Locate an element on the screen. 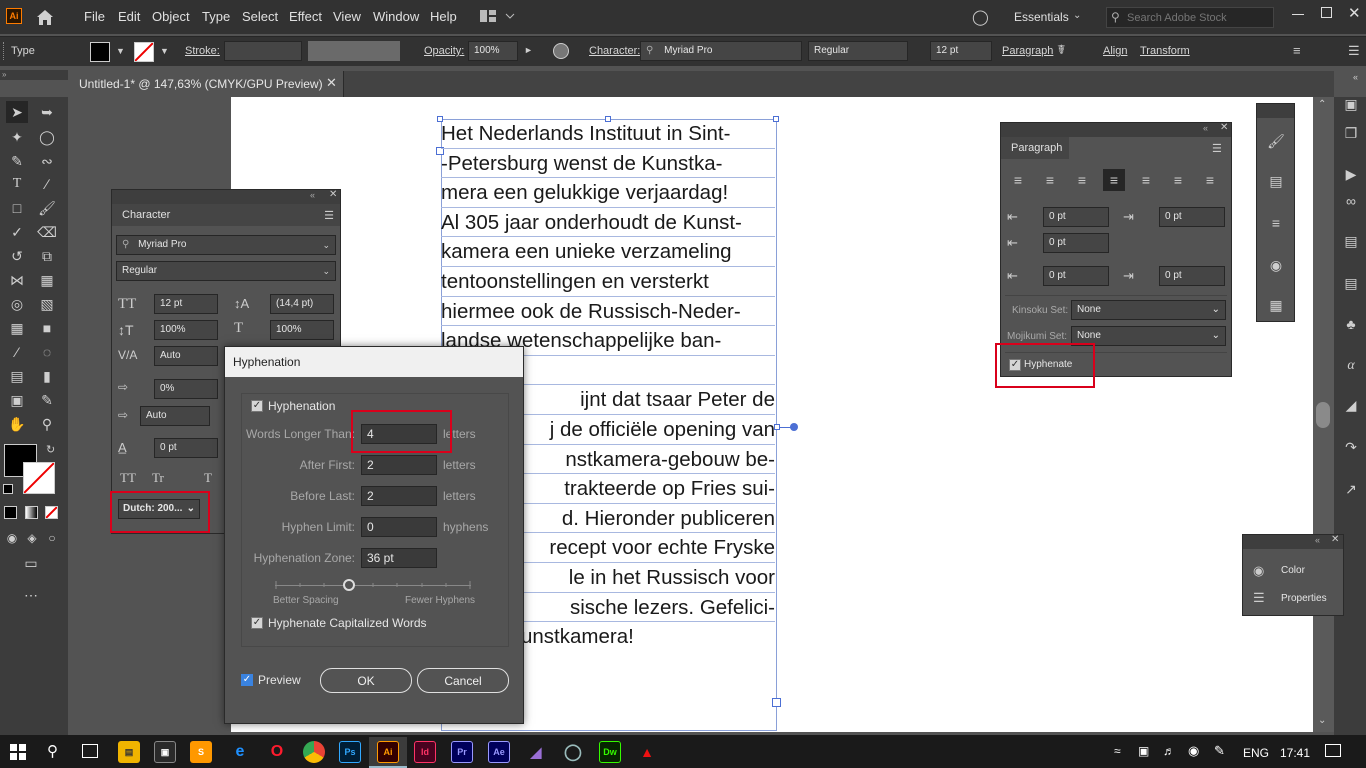 Image resolution: width=1366 pixels, height=768 pixels. screen-mode-icon: ▭ is located at coordinates (31, 563).